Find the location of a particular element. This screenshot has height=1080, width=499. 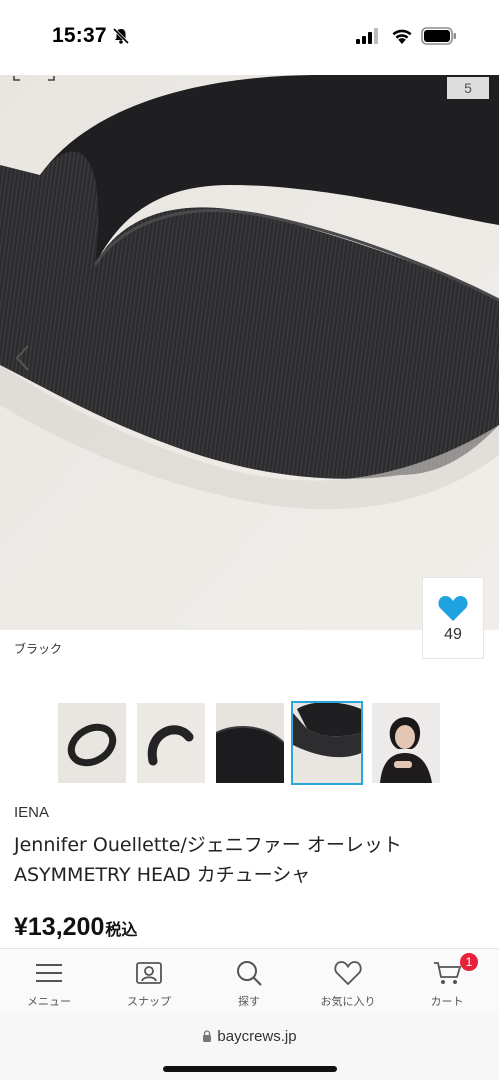

home-indicator is located at coordinates (250, 1069).